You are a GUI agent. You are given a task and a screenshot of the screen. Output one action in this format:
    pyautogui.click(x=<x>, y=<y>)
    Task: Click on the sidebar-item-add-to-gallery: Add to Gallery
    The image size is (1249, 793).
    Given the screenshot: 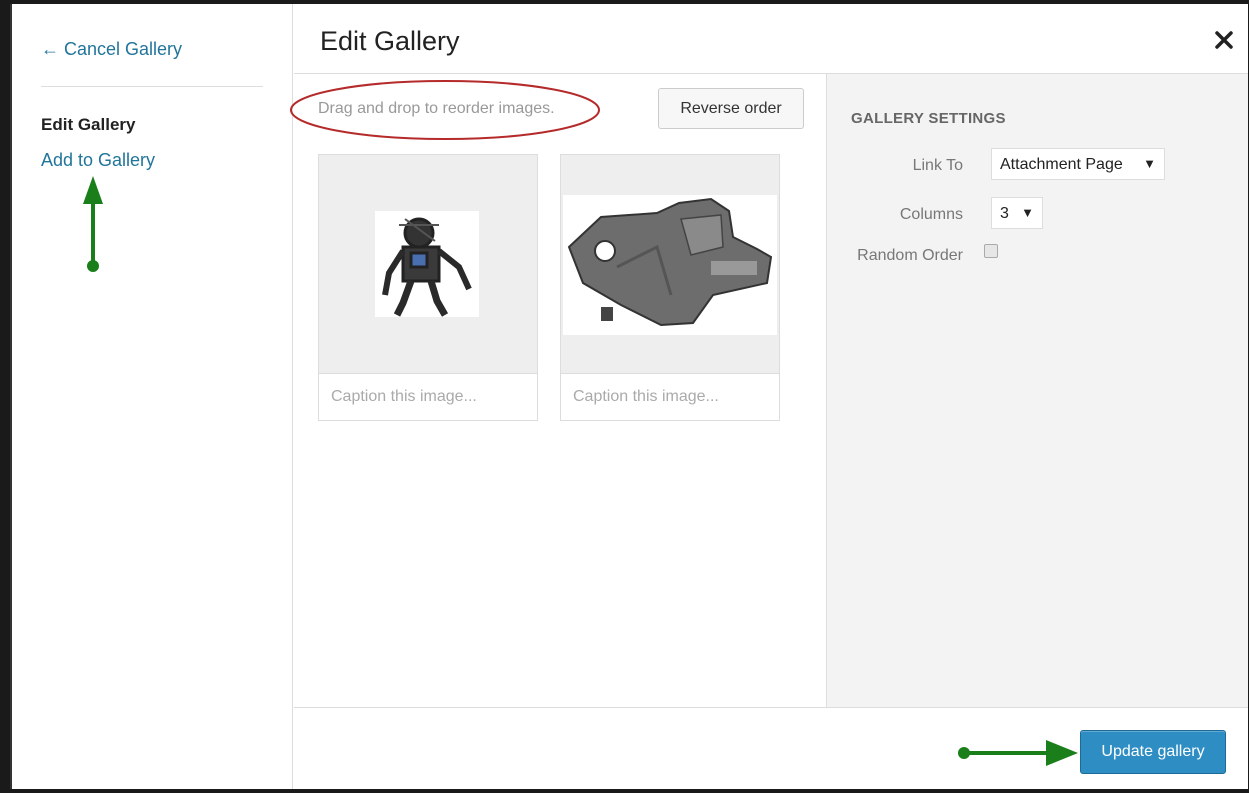 What is the action you would take?
    pyautogui.click(x=98, y=160)
    